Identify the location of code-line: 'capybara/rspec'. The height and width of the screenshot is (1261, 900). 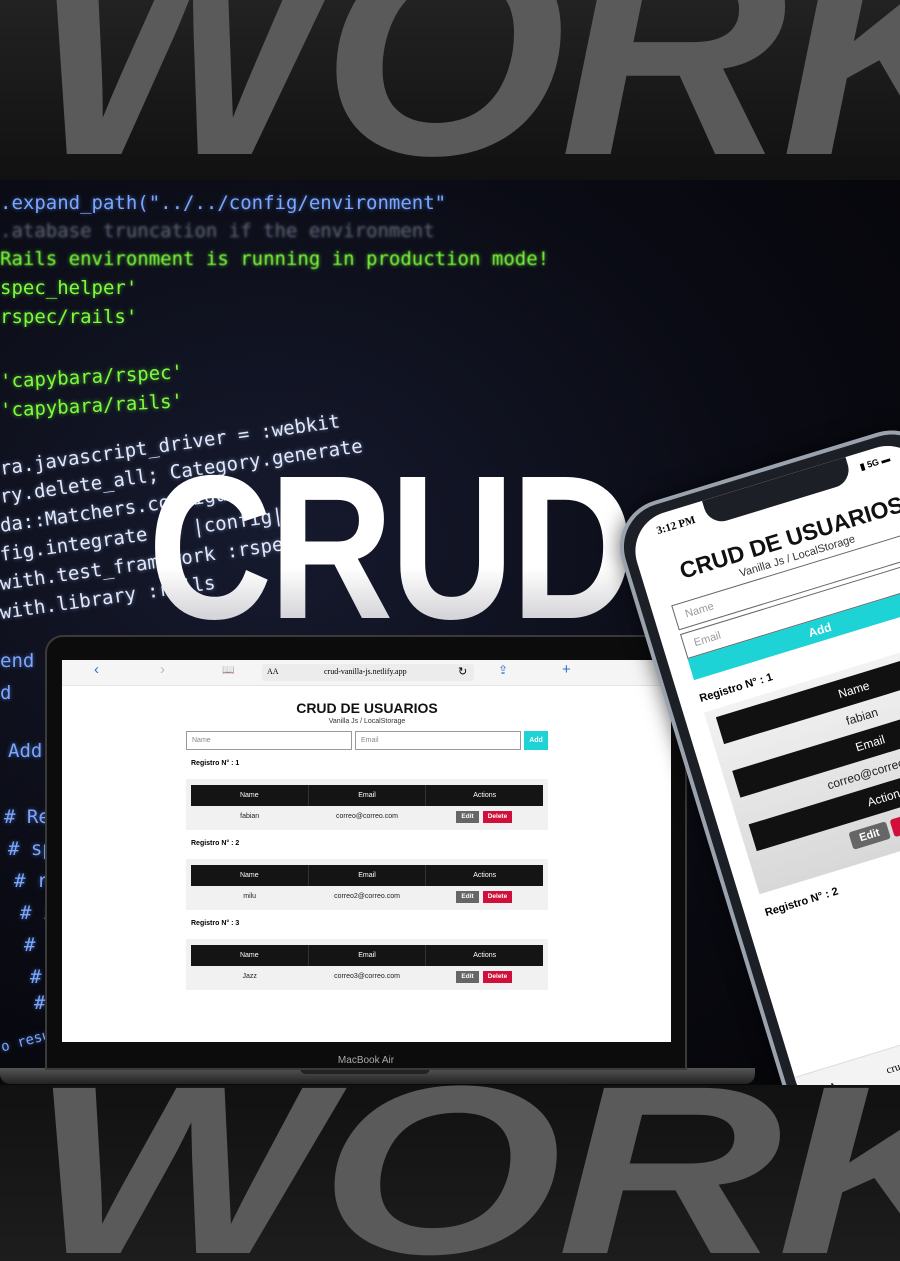
(92, 377).